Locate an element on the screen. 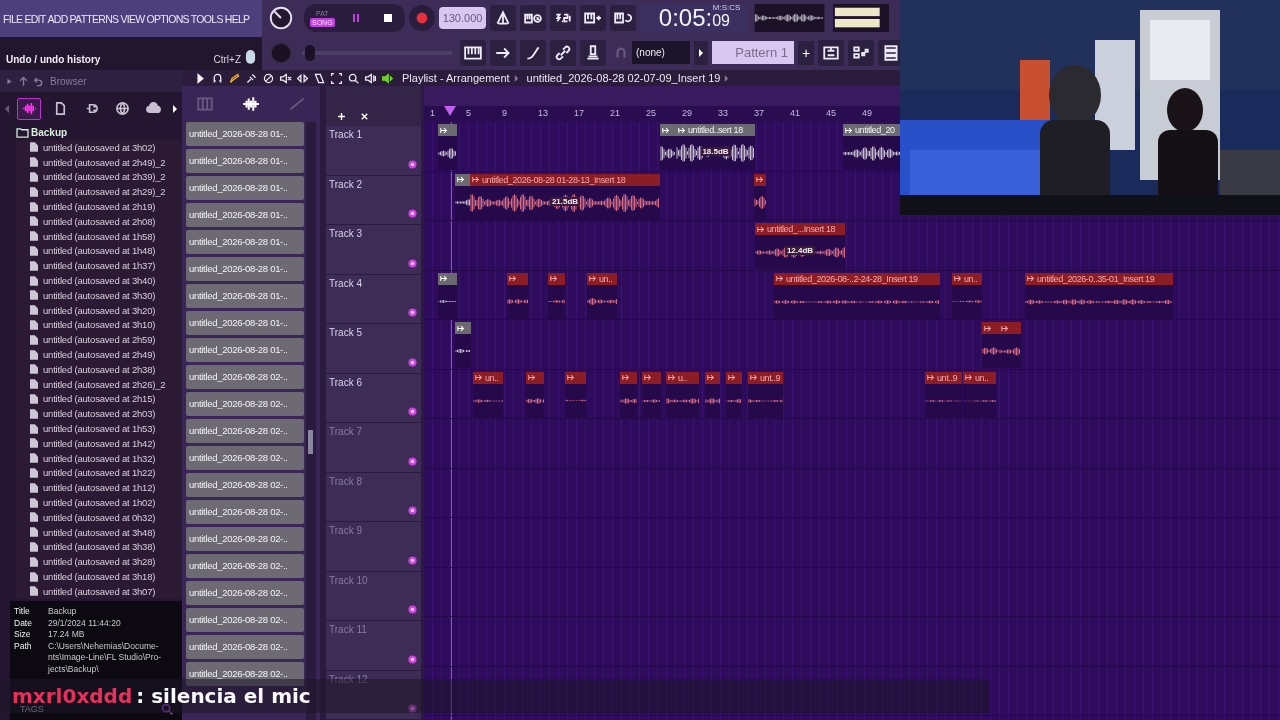 Image resolution: width=1280 pixels, height=720 pixels. slip-icon is located at coordinates (302, 78).